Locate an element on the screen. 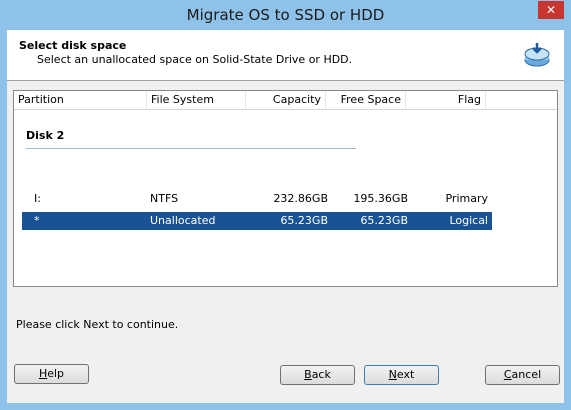  help-button: Help is located at coordinates (51, 374).